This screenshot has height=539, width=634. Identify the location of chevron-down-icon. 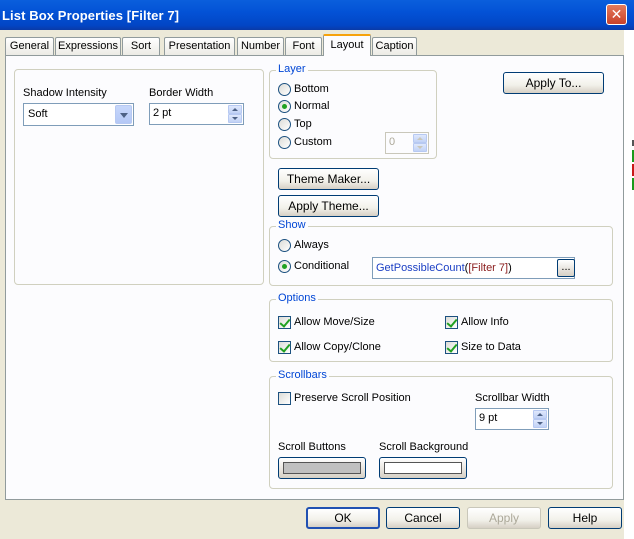
(123, 114).